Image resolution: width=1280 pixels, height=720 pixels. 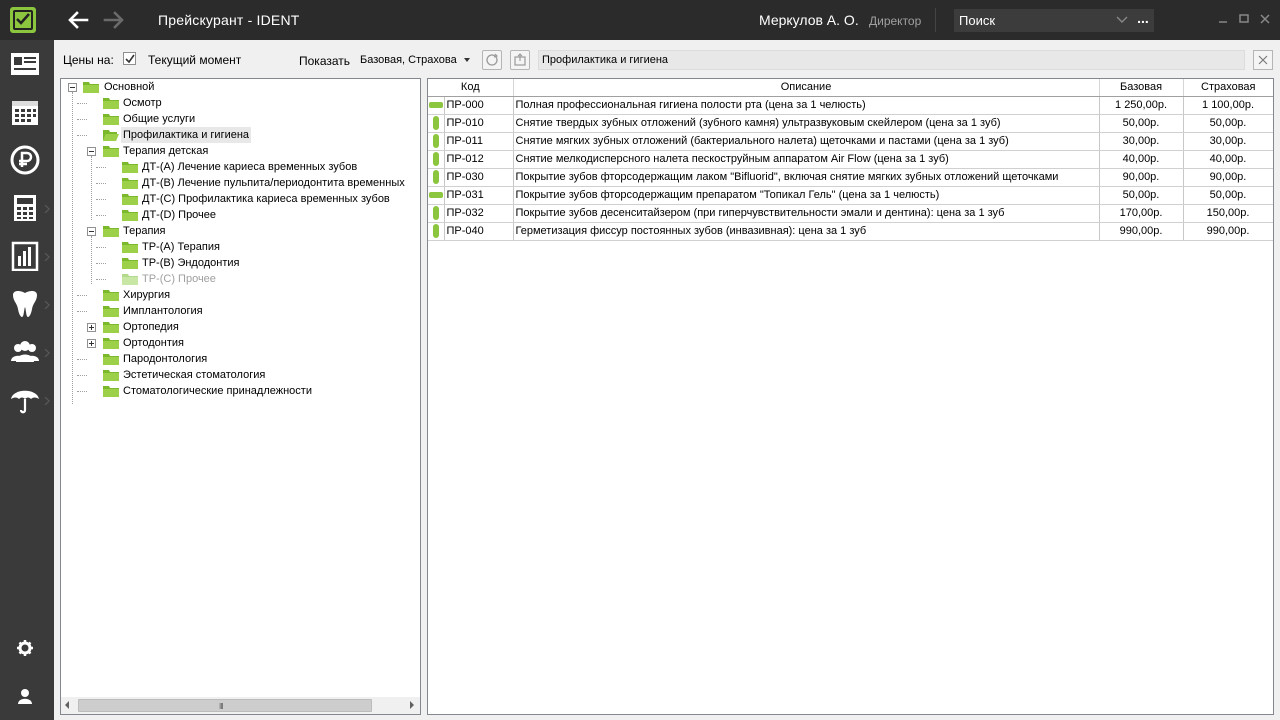 I want to click on current-moment-checkbox, so click(x=129, y=58).